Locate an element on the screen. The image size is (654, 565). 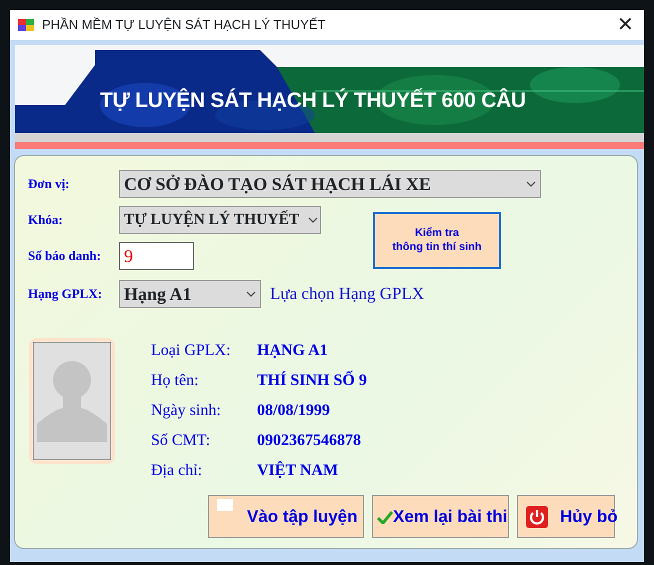
practice-button: Vào tập luyện is located at coordinates (286, 516).